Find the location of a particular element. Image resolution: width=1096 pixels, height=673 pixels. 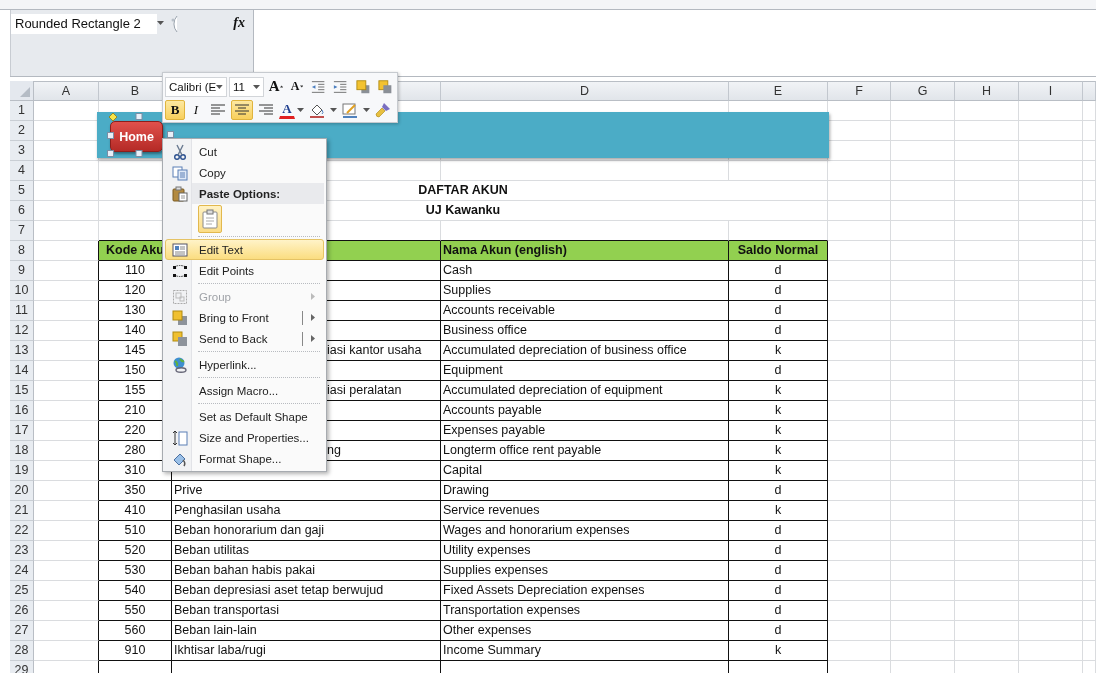

row-header: 18 is located at coordinates (22, 451).